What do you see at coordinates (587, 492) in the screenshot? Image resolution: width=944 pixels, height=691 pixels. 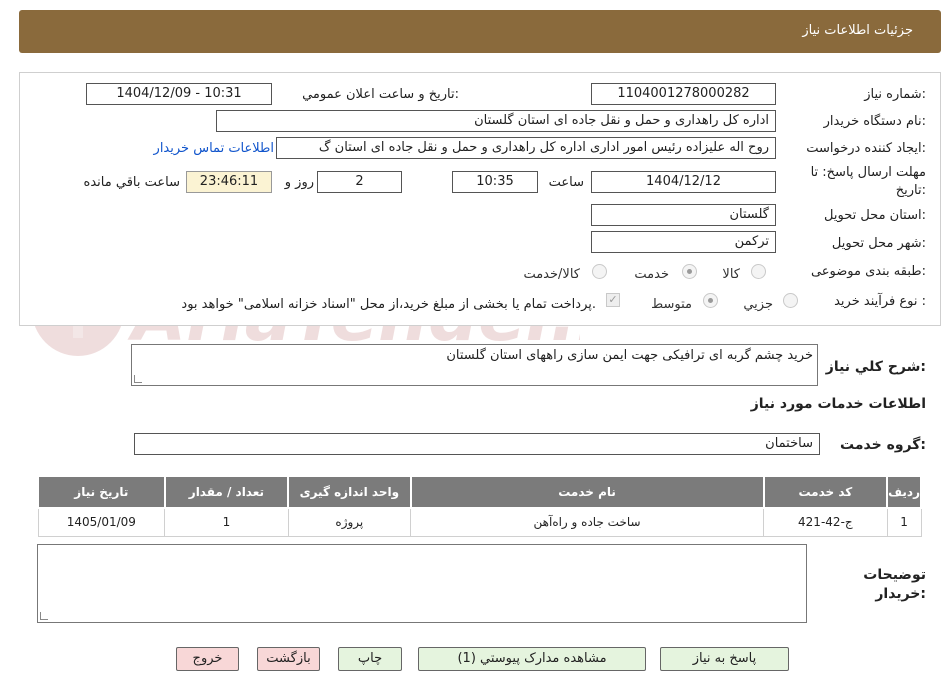 I see `col-name-header: نام خدمت` at bounding box center [587, 492].